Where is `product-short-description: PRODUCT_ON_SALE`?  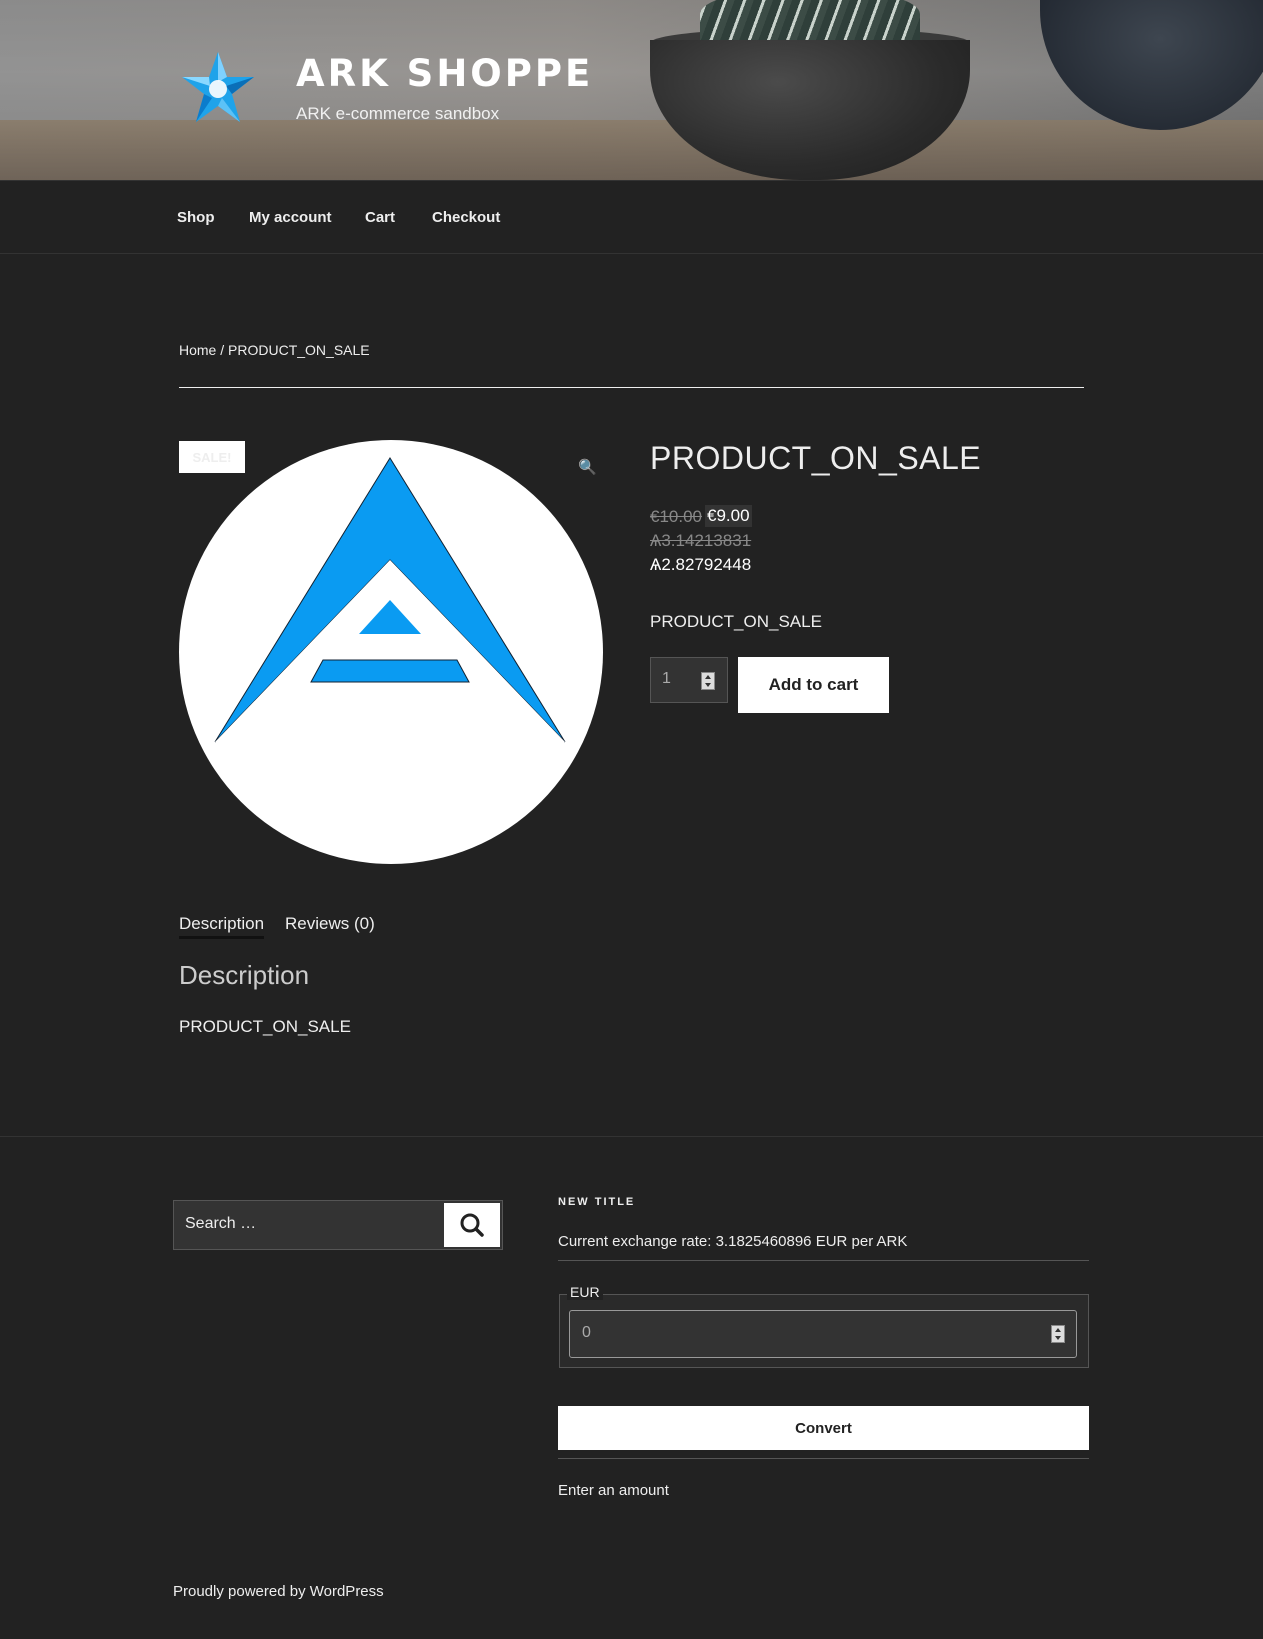 product-short-description: PRODUCT_ON_SALE is located at coordinates (736, 621).